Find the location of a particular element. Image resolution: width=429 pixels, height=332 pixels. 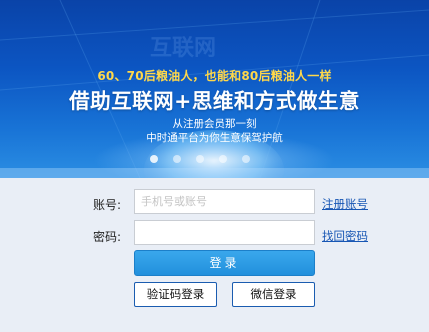

carousel-indicators is located at coordinates (200, 159).